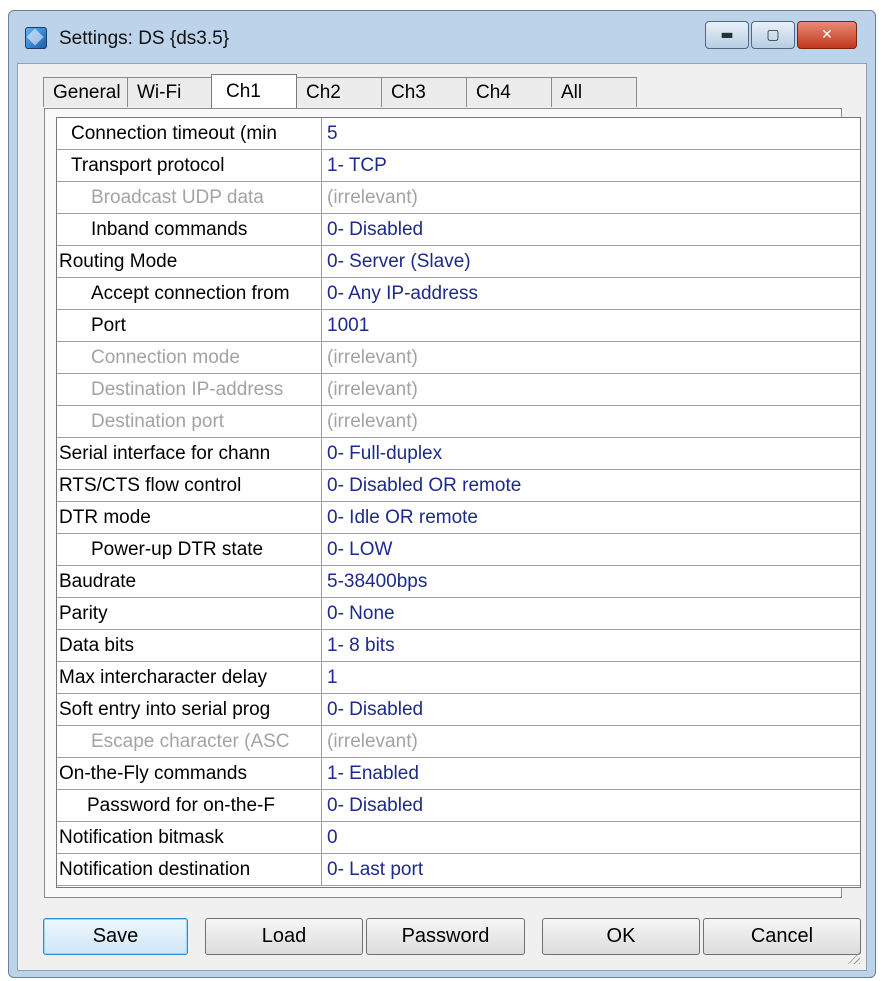  What do you see at coordinates (445, 936) in the screenshot?
I see `password-button: Password` at bounding box center [445, 936].